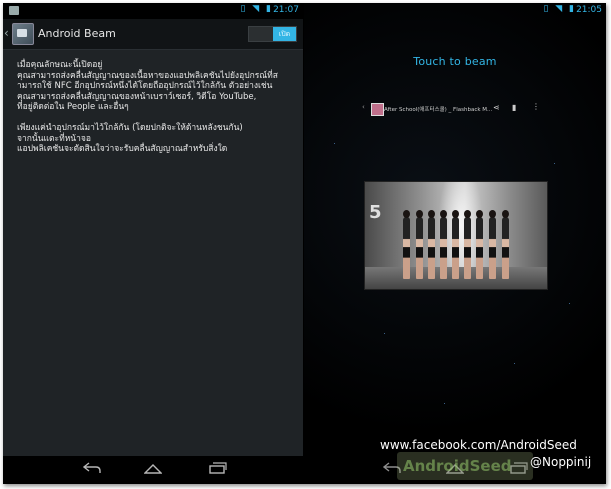 The width and height of the screenshot is (611, 489). Describe the element at coordinates (91, 469) in the screenshot. I see `back-icon` at that location.